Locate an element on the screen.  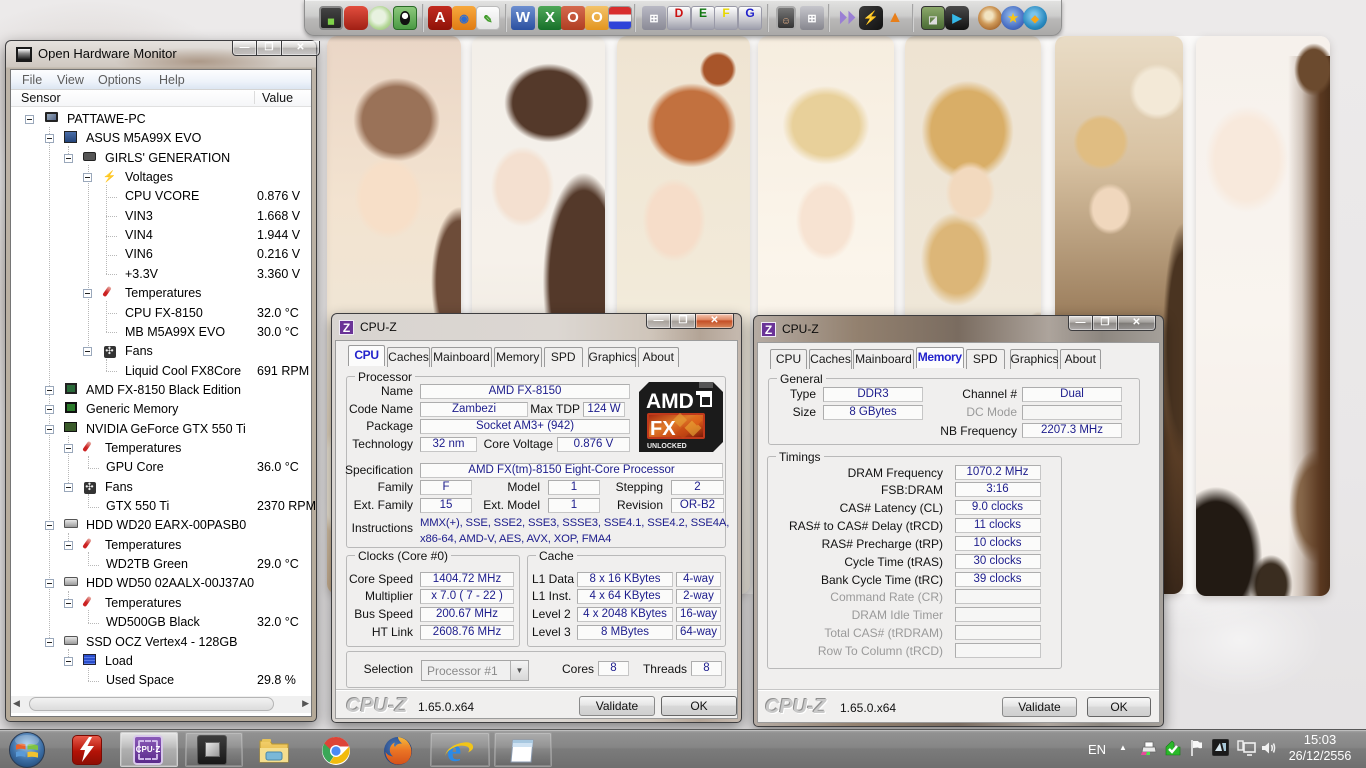
svg-text: AMD is located at coordinates (670, 401).